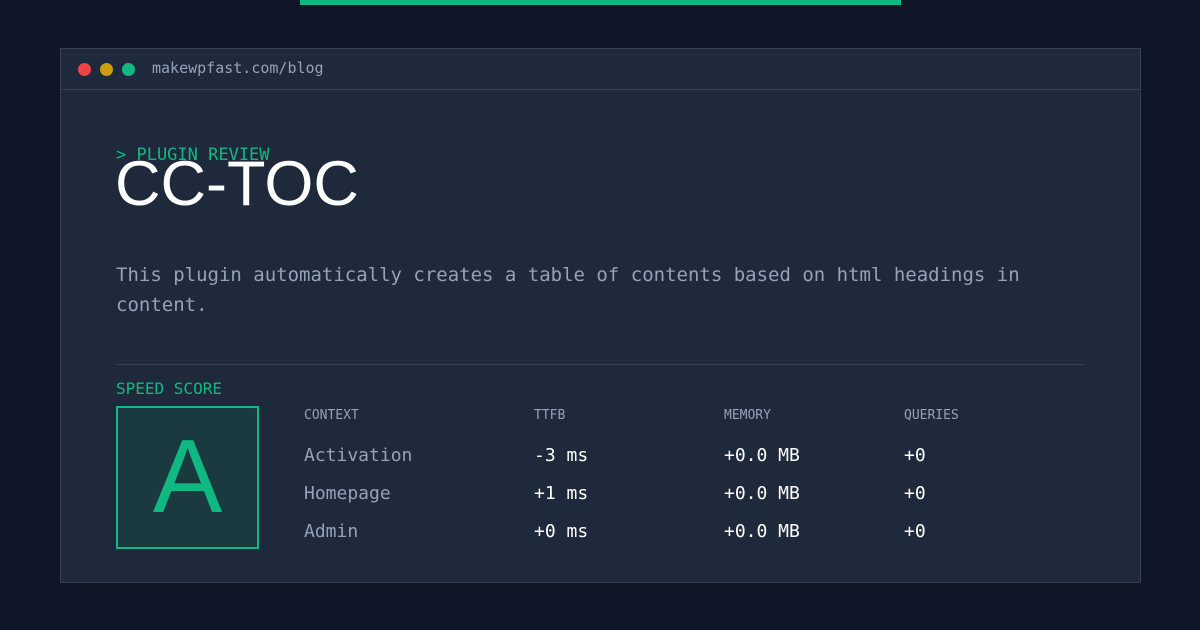 Image resolution: width=1200 pixels, height=630 pixels. Describe the element at coordinates (561, 493) in the screenshot. I see `row-homepage-ttfb: +1 ms` at that location.